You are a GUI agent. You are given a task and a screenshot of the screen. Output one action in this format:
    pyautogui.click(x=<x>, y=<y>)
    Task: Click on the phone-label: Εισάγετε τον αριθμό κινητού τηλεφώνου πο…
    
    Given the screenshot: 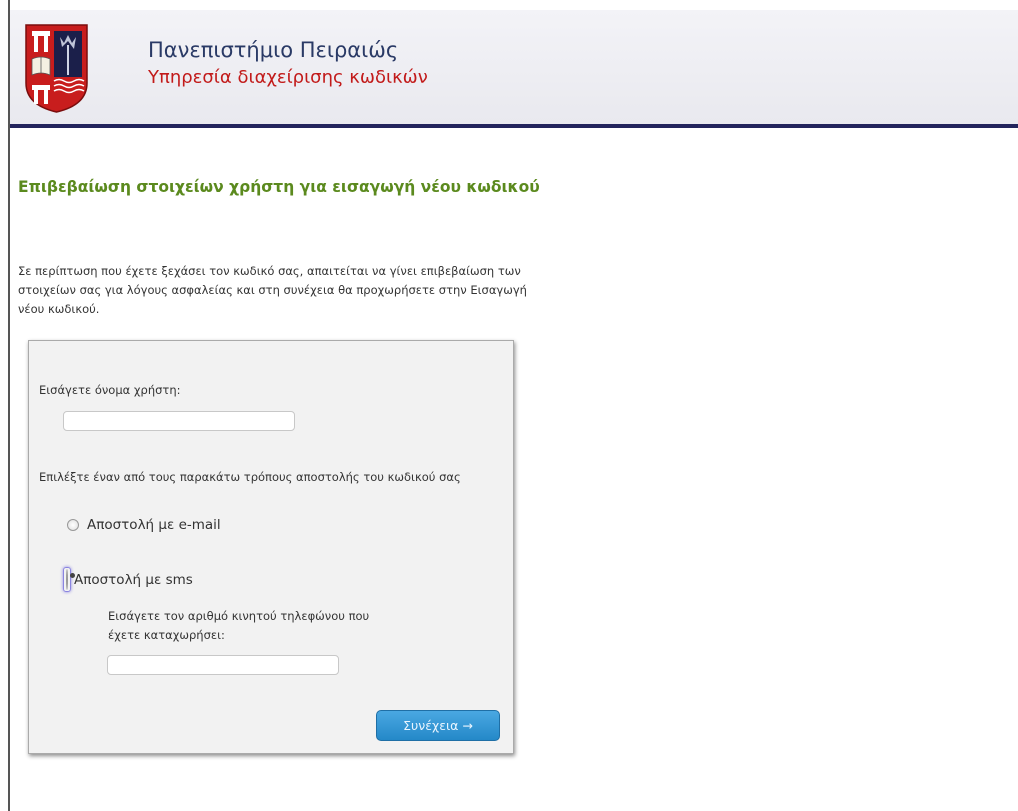 What is the action you would take?
    pyautogui.click(x=239, y=625)
    